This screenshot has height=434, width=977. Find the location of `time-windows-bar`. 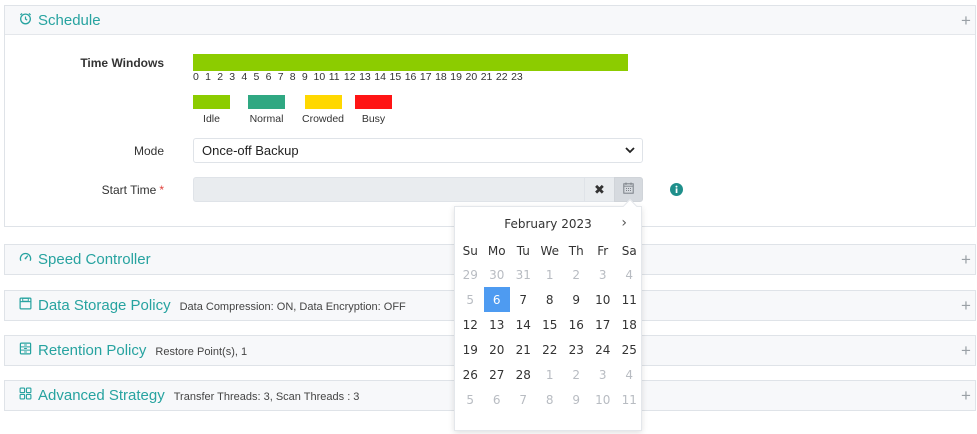

time-windows-bar is located at coordinates (410, 62).